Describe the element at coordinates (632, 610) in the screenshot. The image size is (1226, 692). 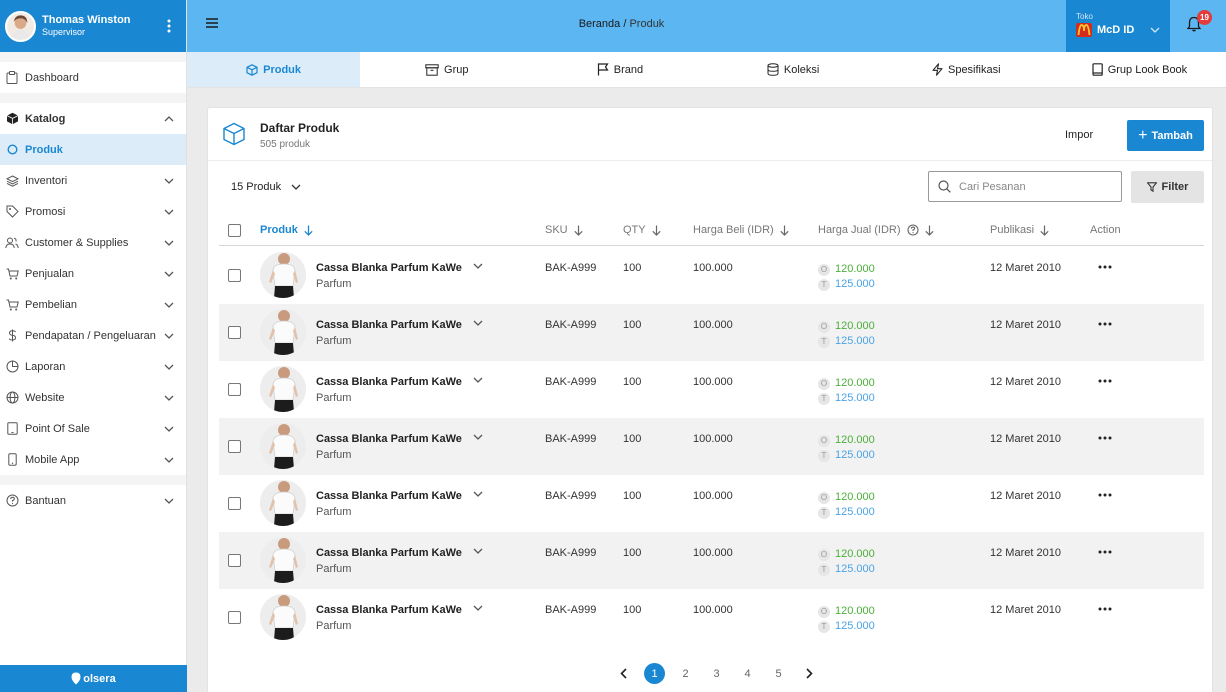
I see `product-qty: 100` at that location.